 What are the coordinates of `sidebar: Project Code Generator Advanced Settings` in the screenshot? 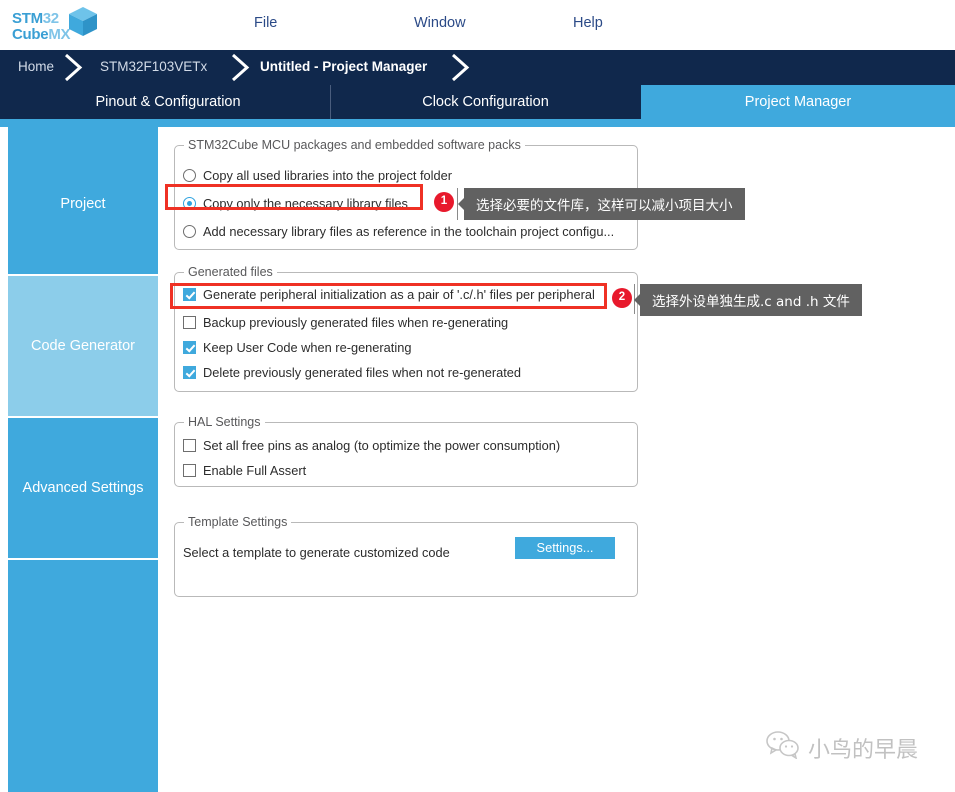 It's located at (83, 463).